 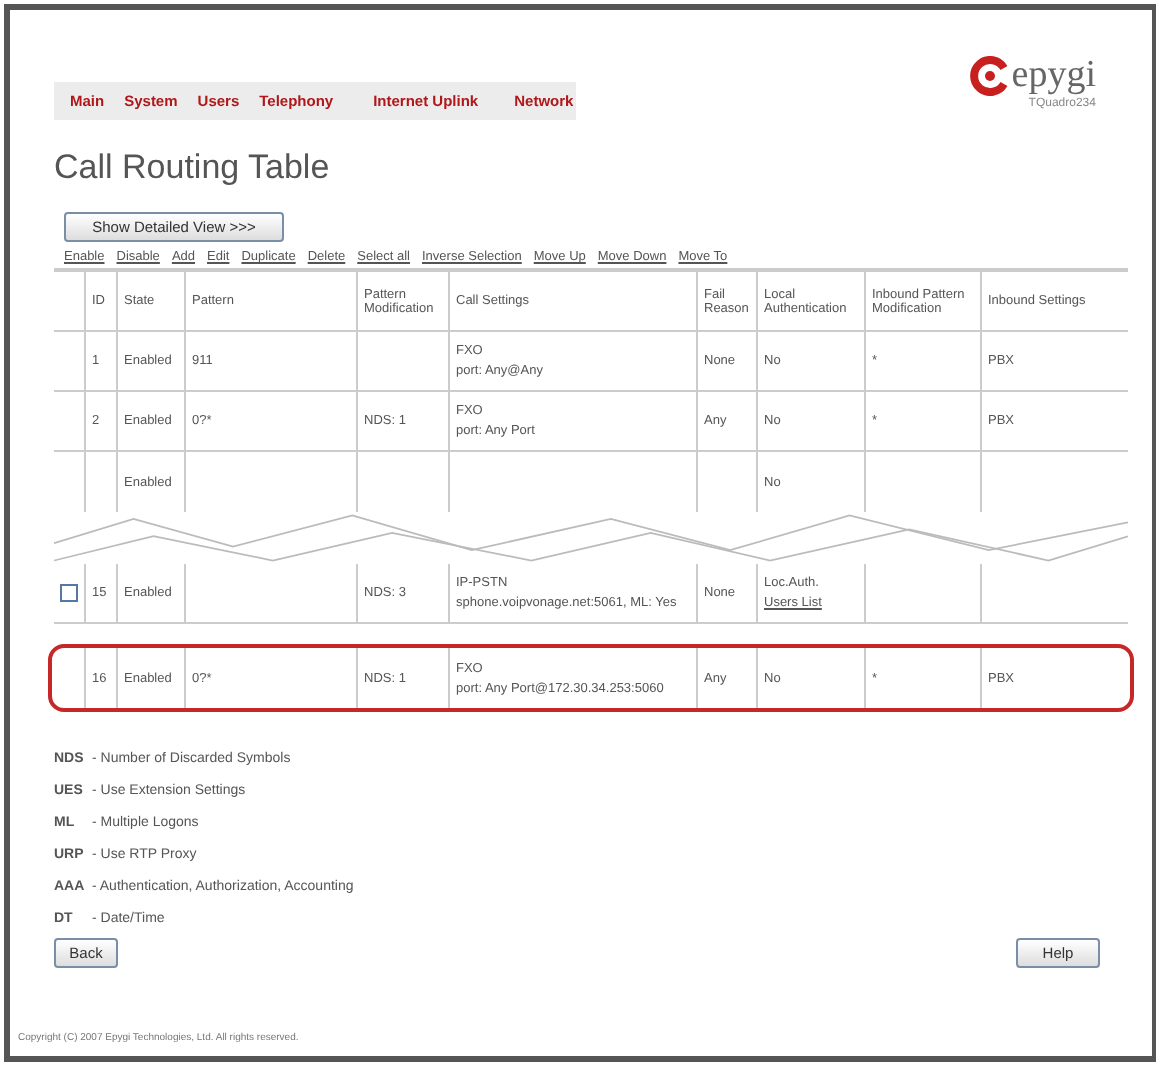 I want to click on logo-icon, so click(x=989, y=76).